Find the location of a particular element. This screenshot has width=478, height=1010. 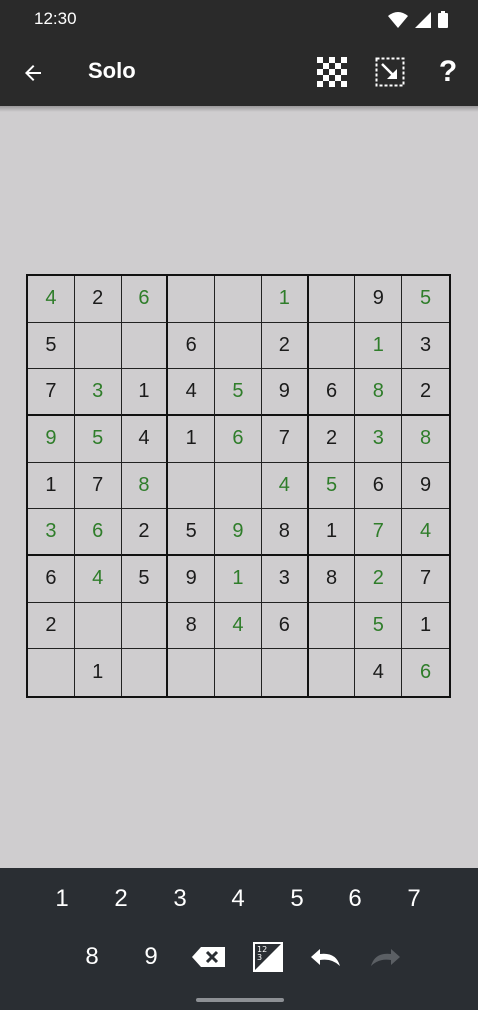

pencil-mode-button: 12 3 is located at coordinates (268, 957).